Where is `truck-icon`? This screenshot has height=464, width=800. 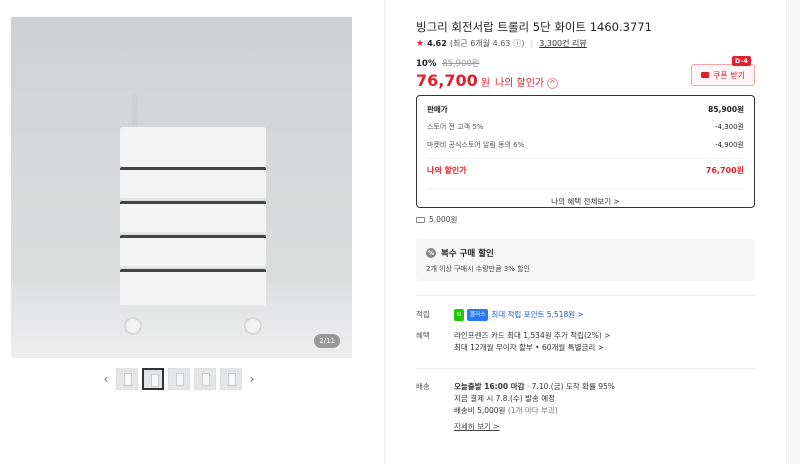 truck-icon is located at coordinates (420, 219).